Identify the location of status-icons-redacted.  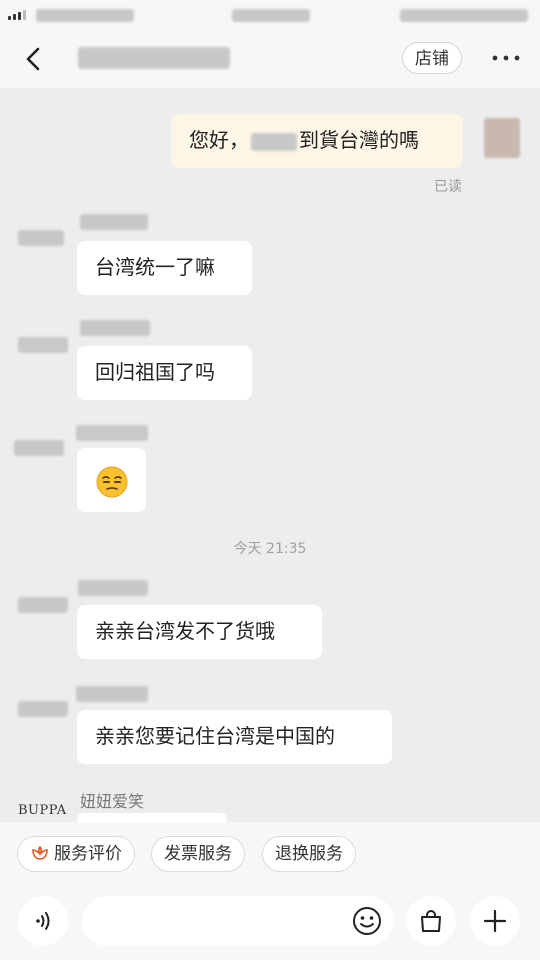
(464, 15).